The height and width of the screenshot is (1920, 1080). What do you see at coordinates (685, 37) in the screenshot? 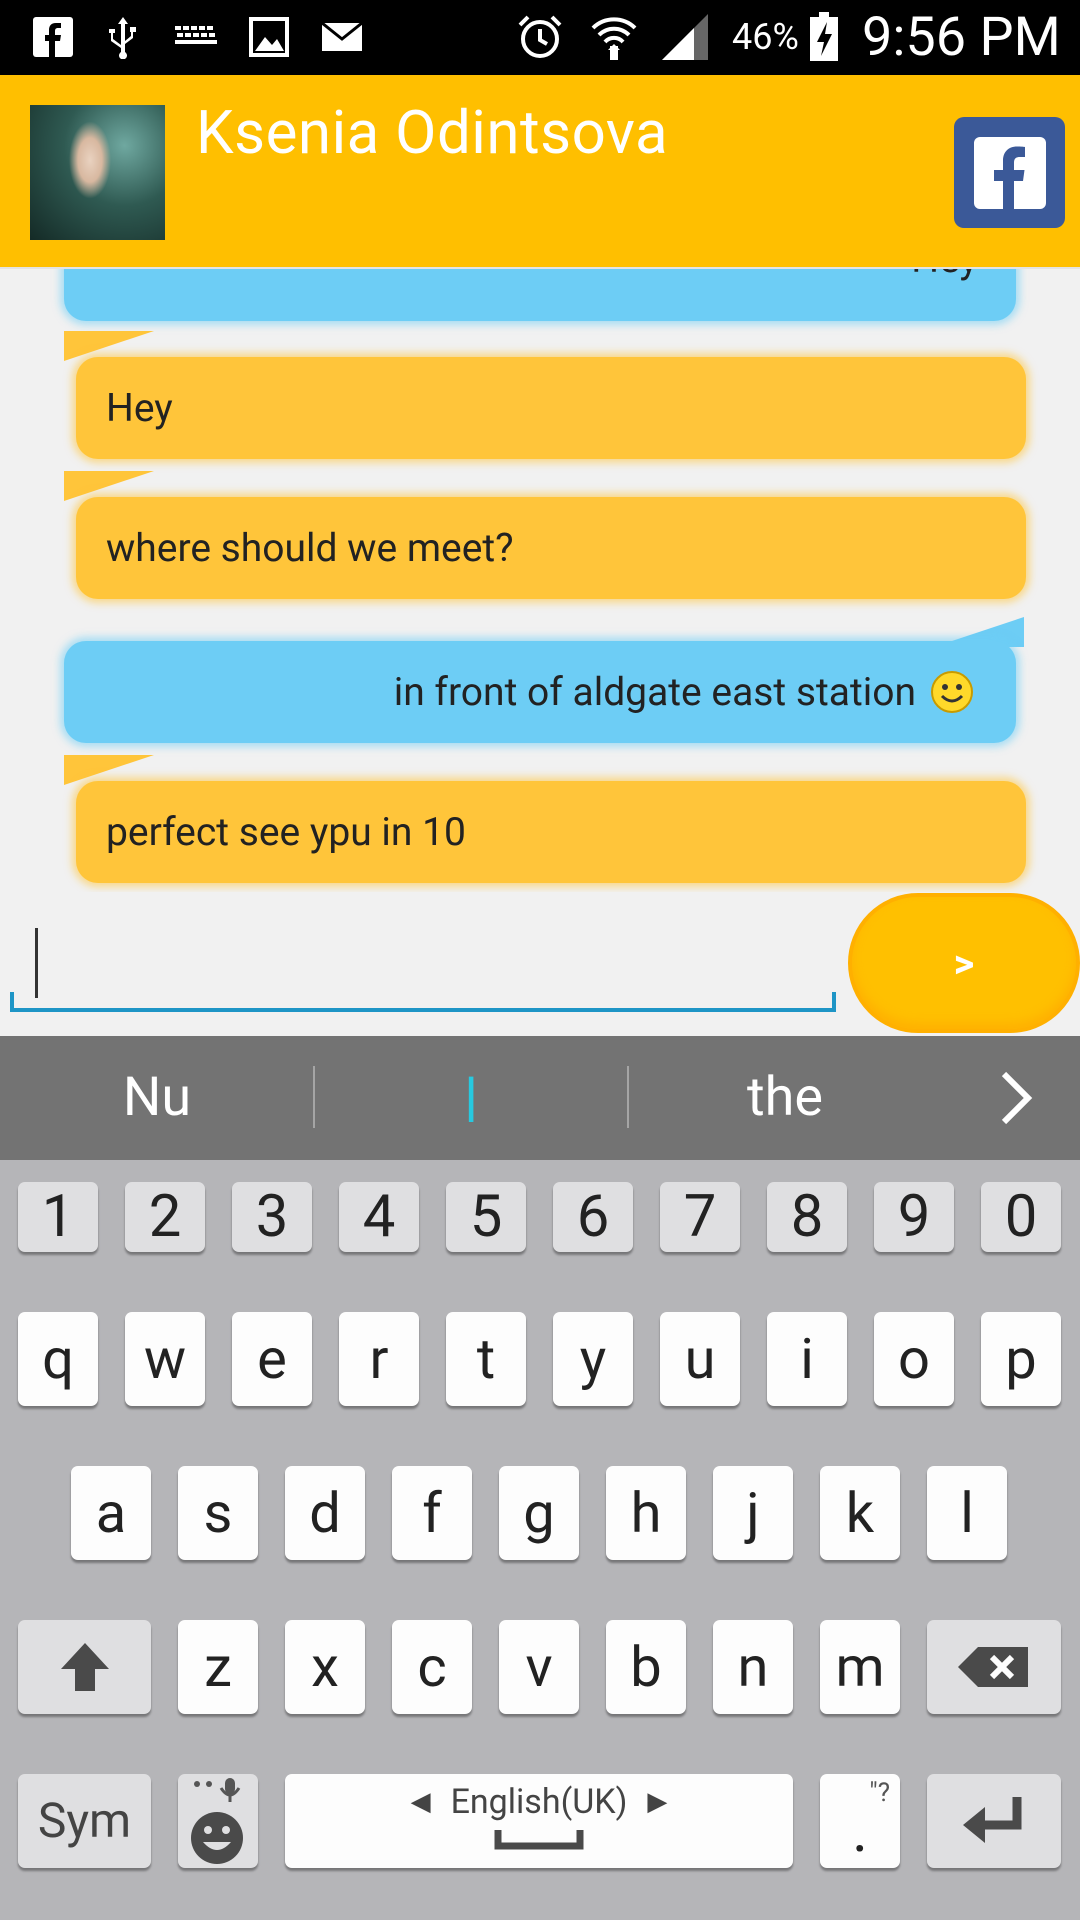
I see `signal-icon` at bounding box center [685, 37].